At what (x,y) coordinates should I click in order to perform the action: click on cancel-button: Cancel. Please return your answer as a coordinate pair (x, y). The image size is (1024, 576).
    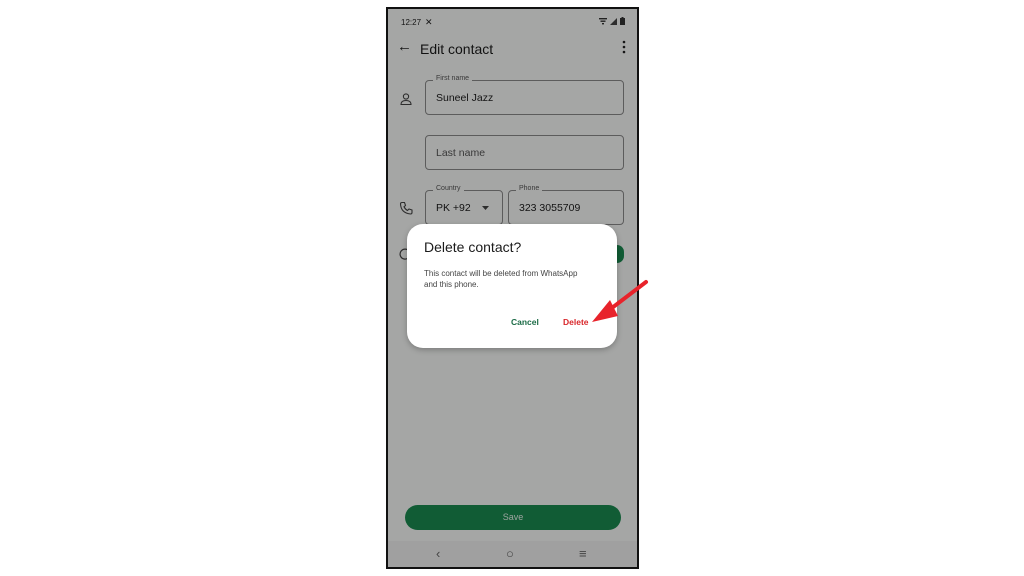
    Looking at the image, I should click on (525, 322).